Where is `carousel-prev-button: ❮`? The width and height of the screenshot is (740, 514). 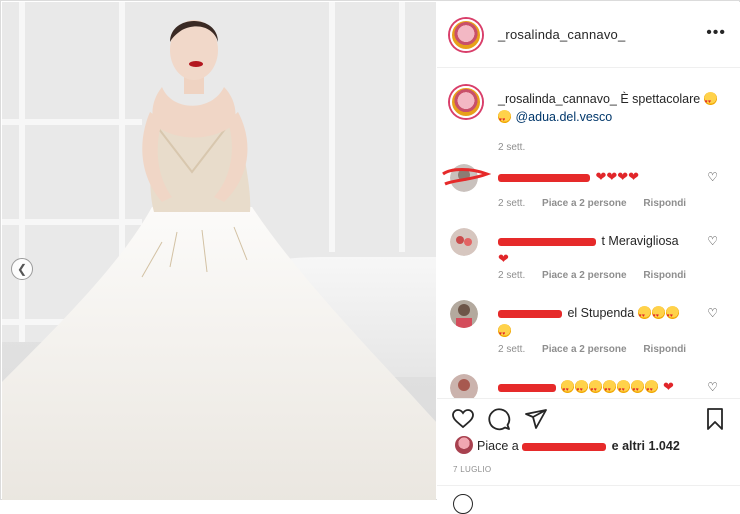
carousel-prev-button: ❮ is located at coordinates (22, 269).